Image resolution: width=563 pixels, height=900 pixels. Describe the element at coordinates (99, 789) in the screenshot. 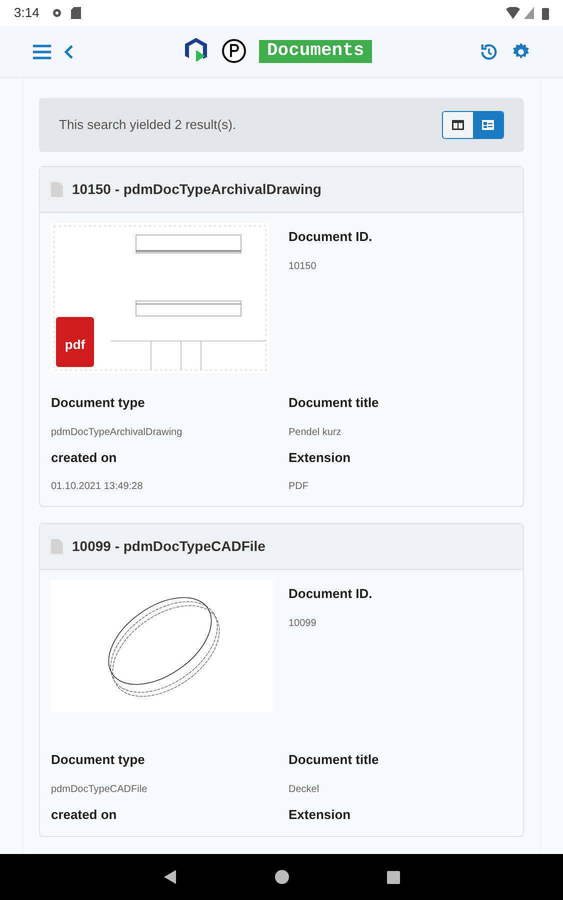

I see `field-value: pdmDocTypeCADFile` at that location.